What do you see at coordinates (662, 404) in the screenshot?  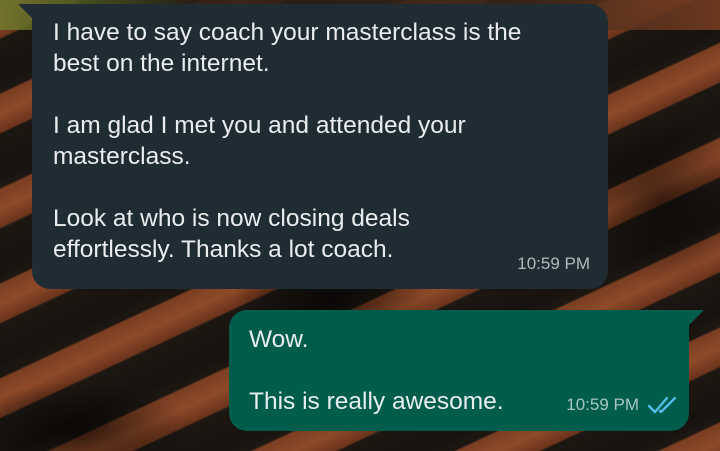 I see `double-check-read-icon` at bounding box center [662, 404].